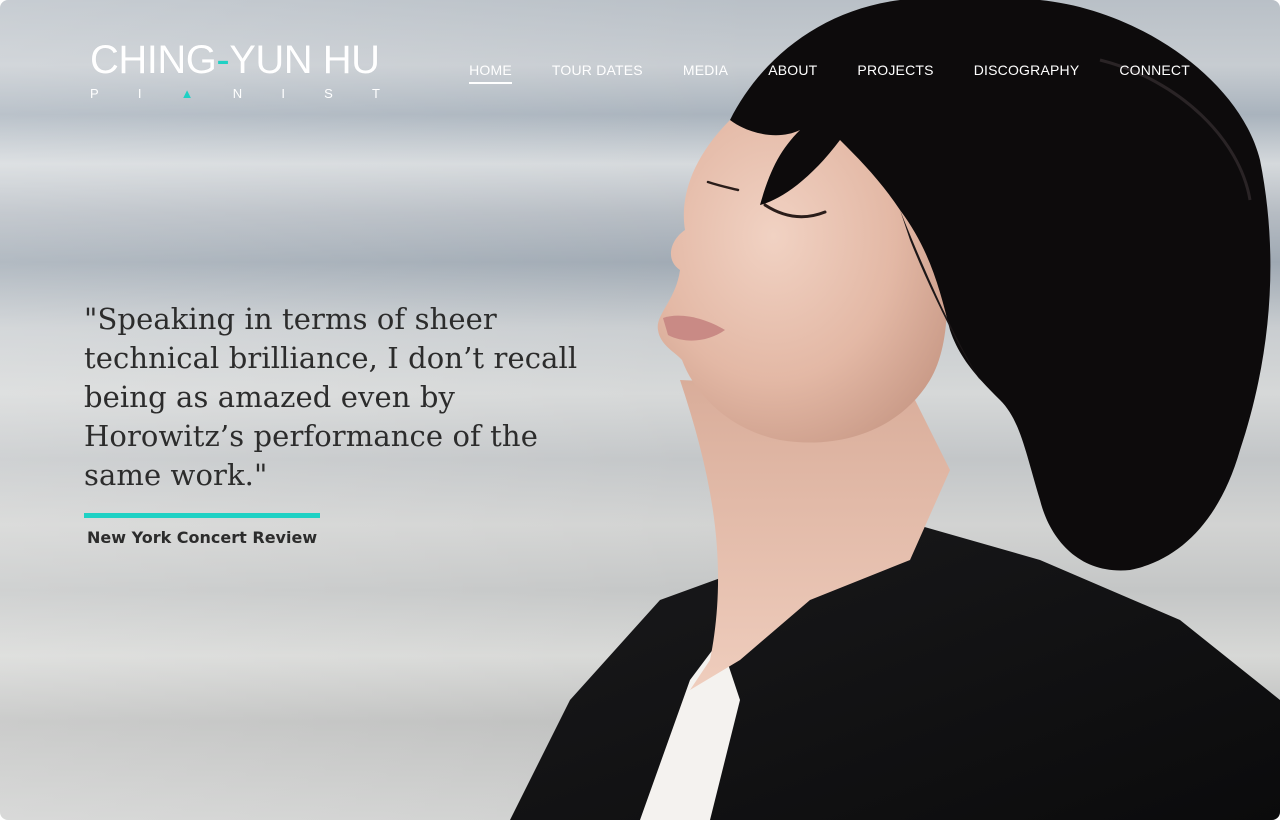  What do you see at coordinates (235, 93) in the screenshot?
I see `logo-subtitle: P I ▲ N I S T` at bounding box center [235, 93].